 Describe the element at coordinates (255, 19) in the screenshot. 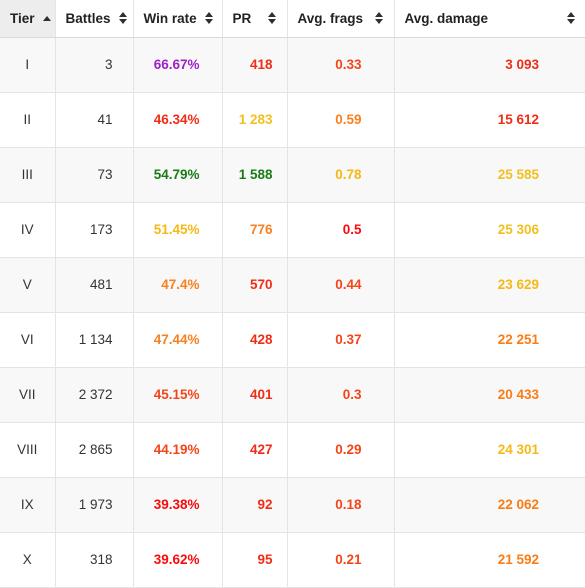

I see `column-header-pr: PR` at that location.